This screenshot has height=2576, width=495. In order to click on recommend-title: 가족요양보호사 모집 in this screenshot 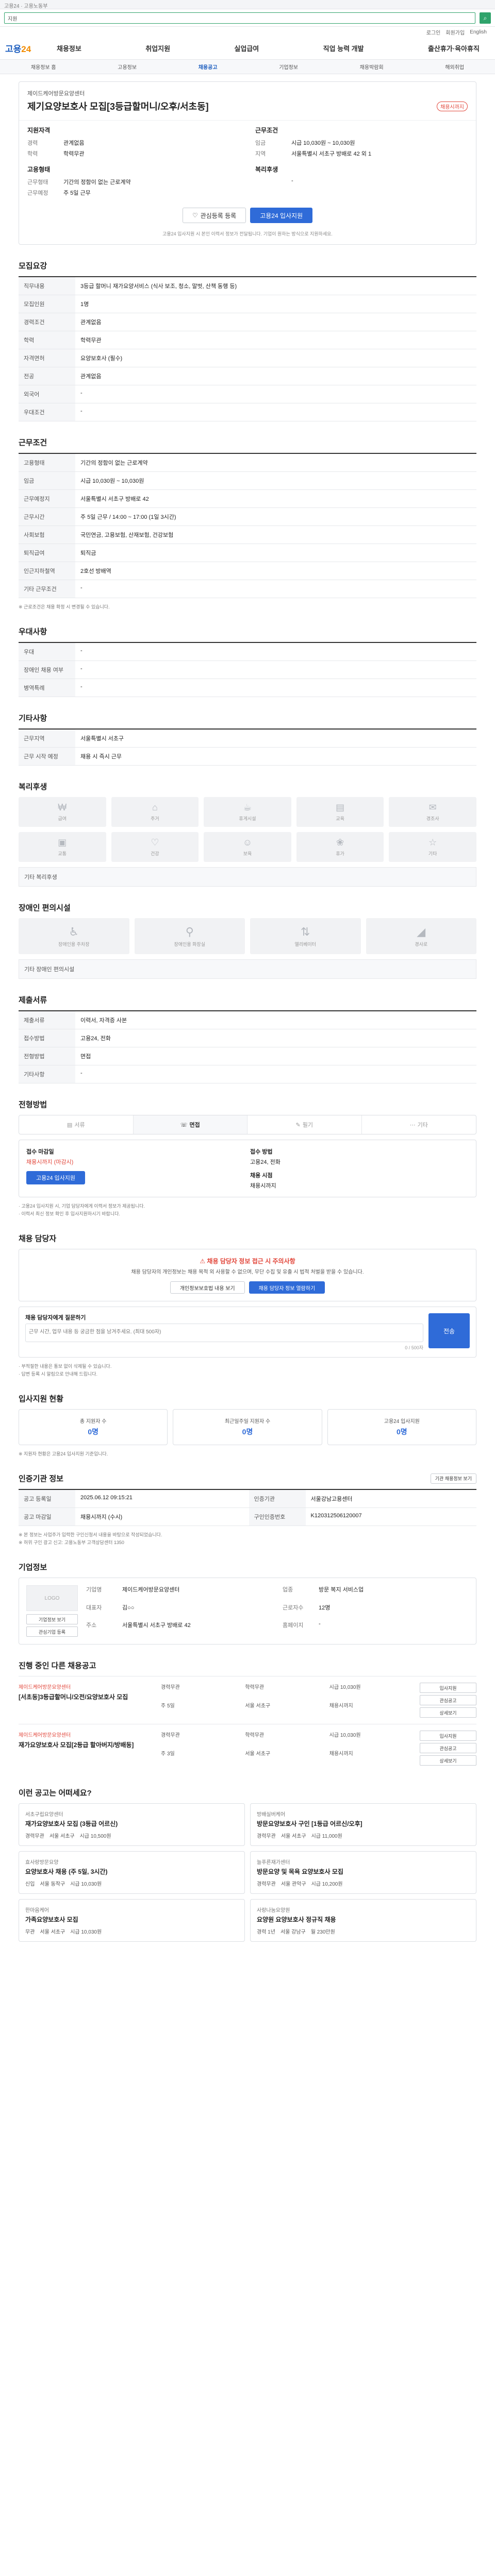, I will do `click(131, 1920)`.